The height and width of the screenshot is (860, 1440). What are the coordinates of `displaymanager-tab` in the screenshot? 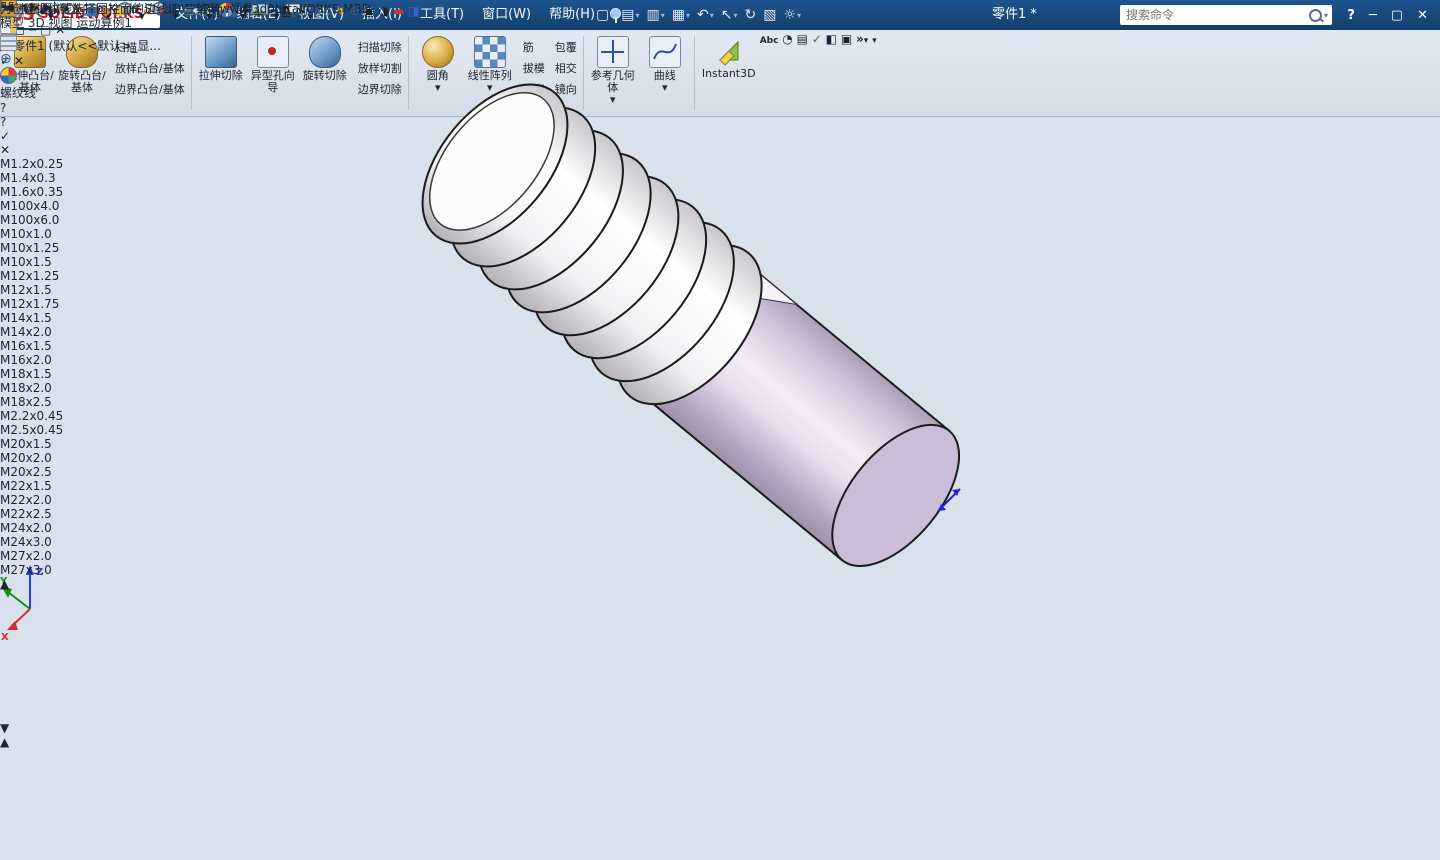 It's located at (103, 75).